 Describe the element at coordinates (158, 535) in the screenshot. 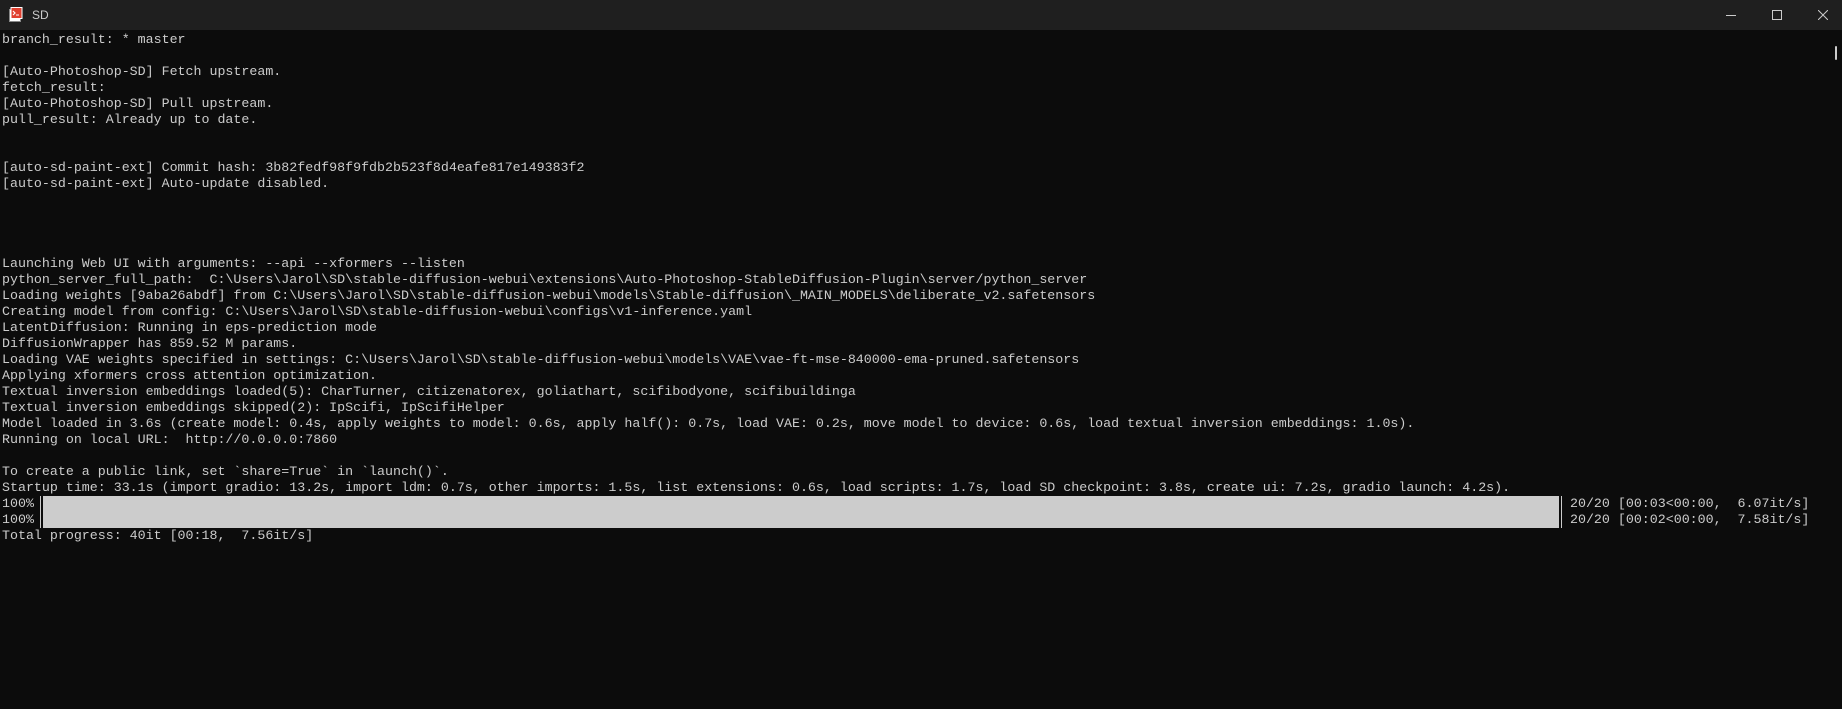

I see `total-progress-line: Total progress: 40it [00:18, 7.56it/s]` at that location.